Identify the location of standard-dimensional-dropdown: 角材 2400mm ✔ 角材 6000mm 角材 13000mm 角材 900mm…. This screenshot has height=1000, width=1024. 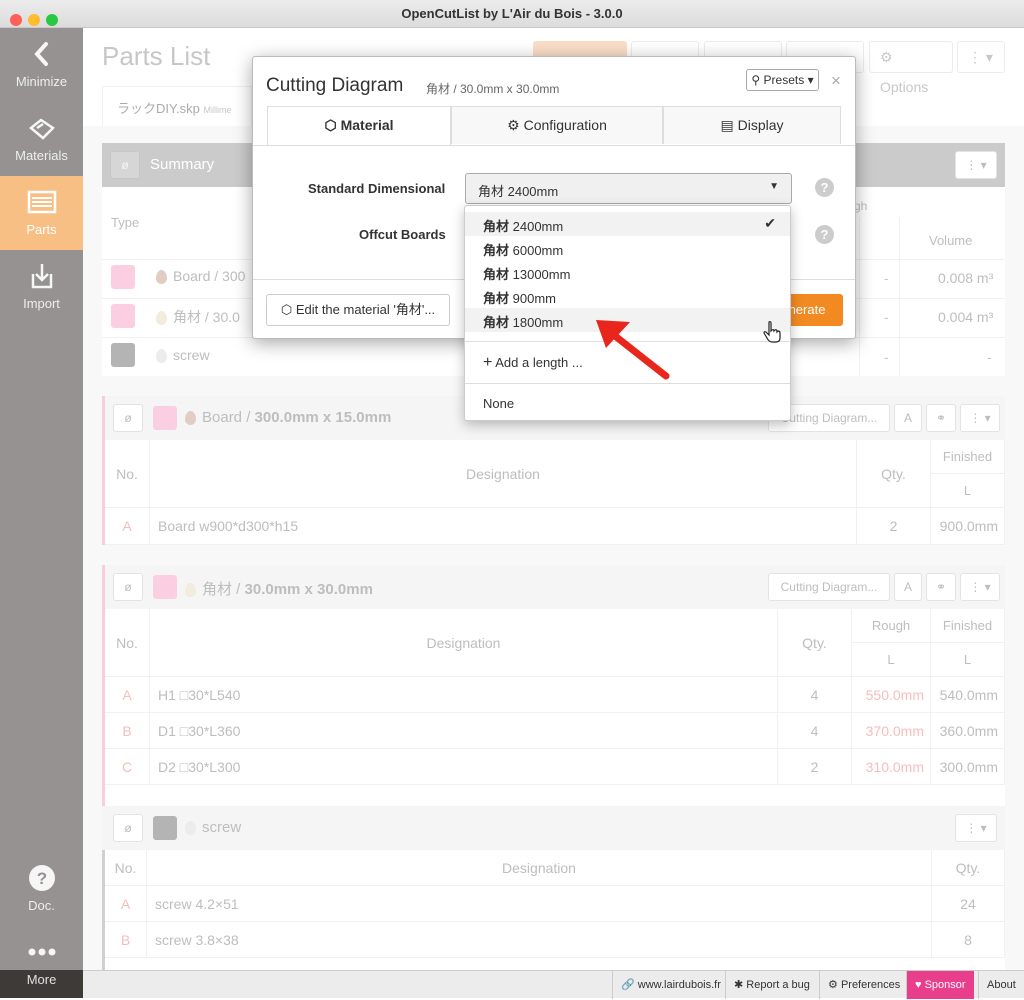
(627, 313).